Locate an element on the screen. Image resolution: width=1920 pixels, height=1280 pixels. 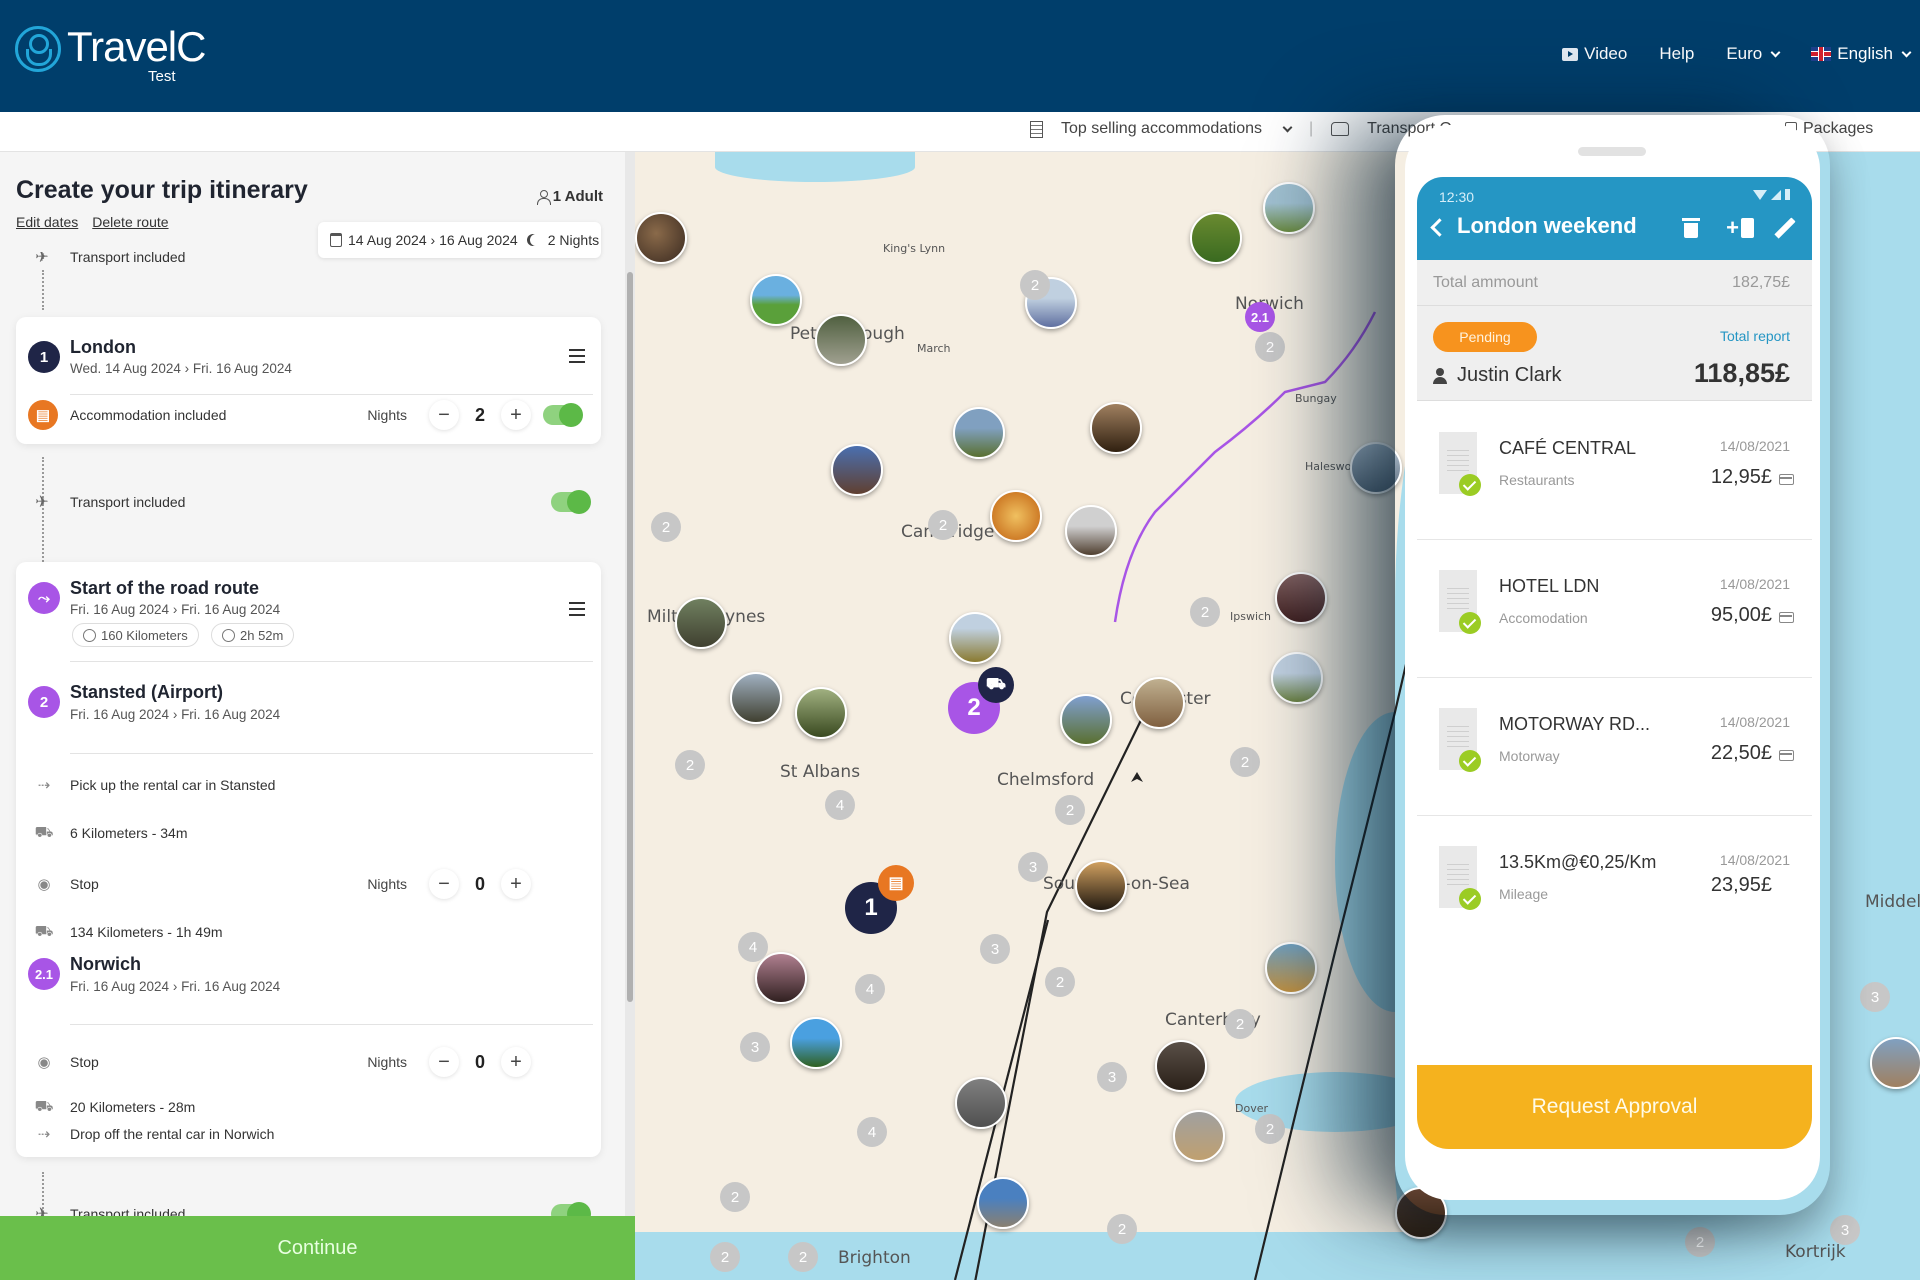
top-accommodations-dropdown: Top selling accommodations is located at coordinates (1161, 129).